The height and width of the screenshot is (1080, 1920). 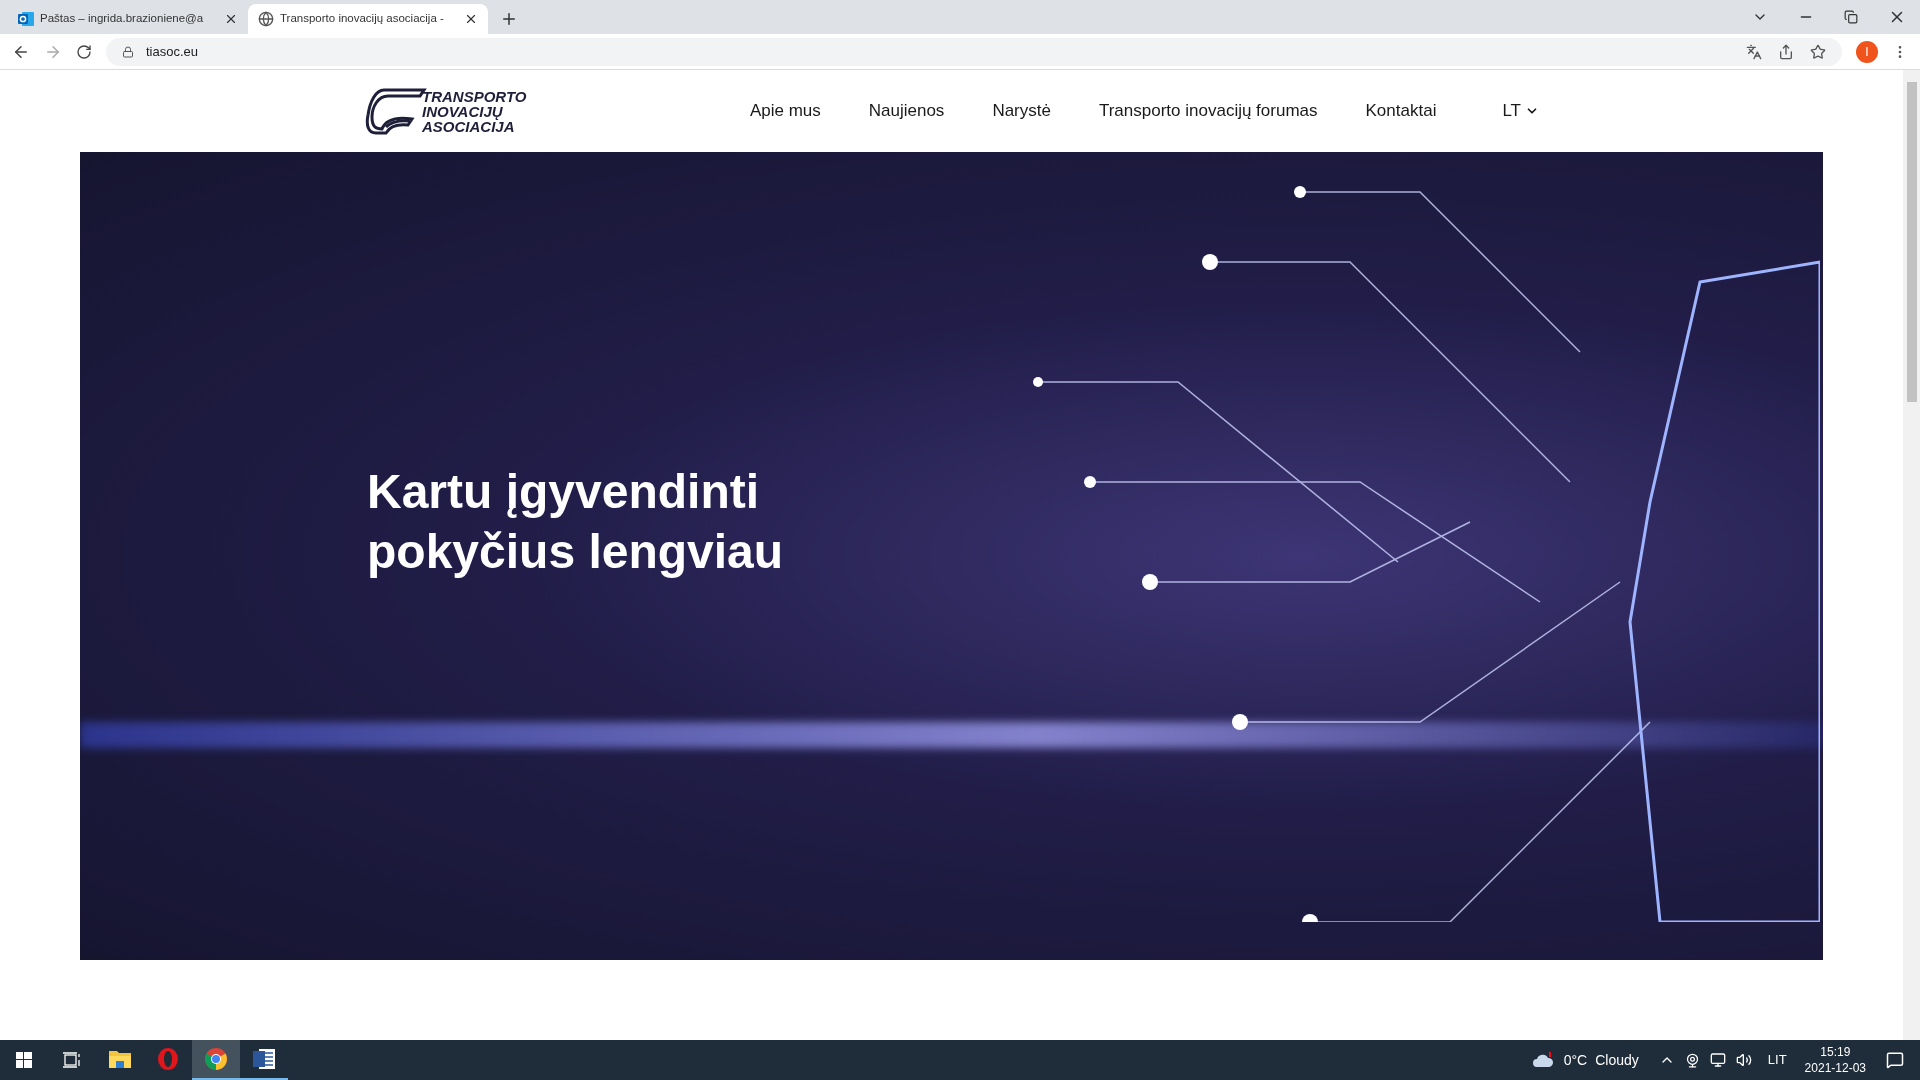 I want to click on weather-temperature: 0°C, so click(x=1575, y=1060).